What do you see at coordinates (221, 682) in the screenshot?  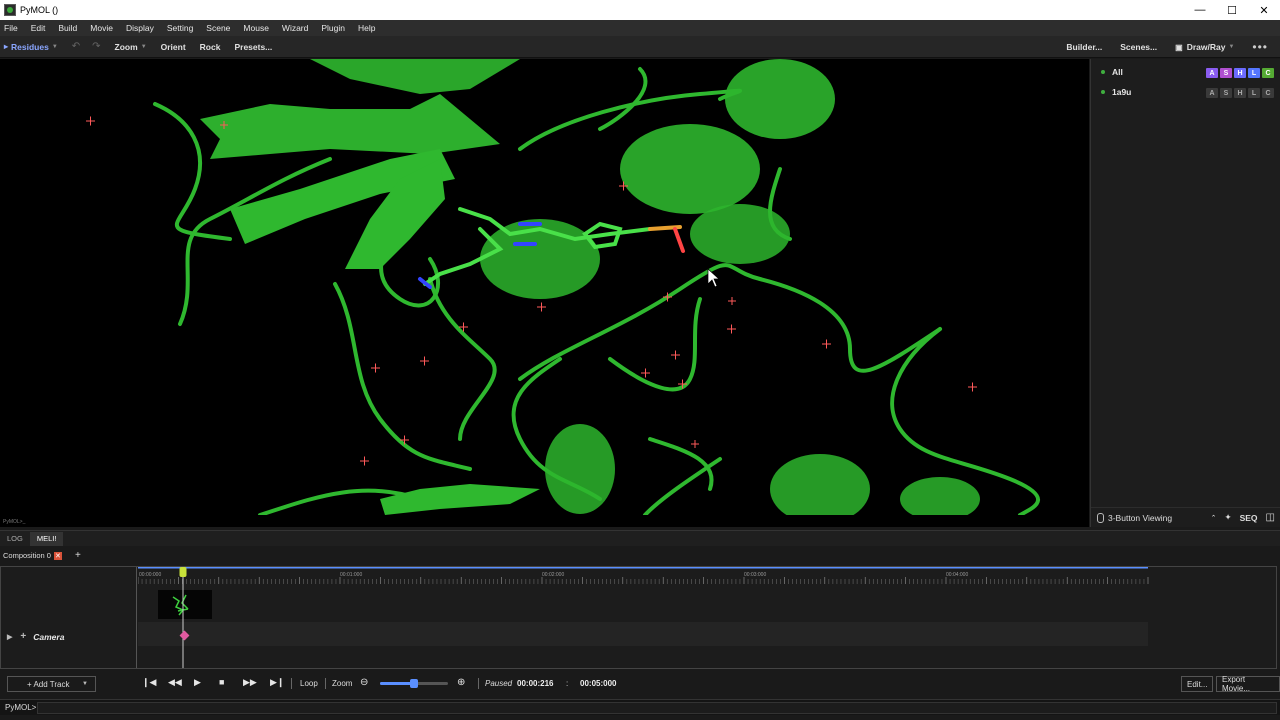 I see `stop-icon: ■` at bounding box center [221, 682].